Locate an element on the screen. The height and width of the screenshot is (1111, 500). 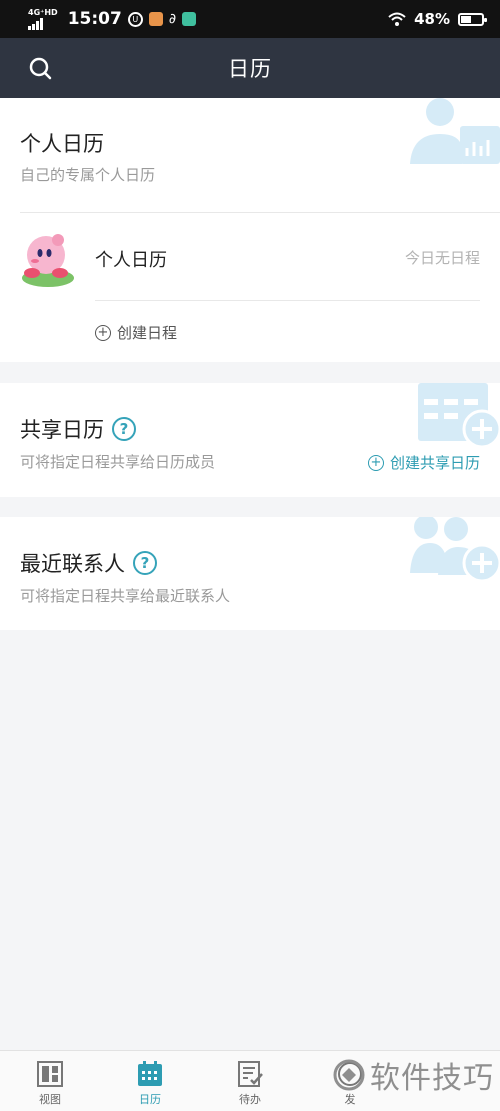
recent-contacts-title-text: 最近联系人 is located at coordinates (72, 564).